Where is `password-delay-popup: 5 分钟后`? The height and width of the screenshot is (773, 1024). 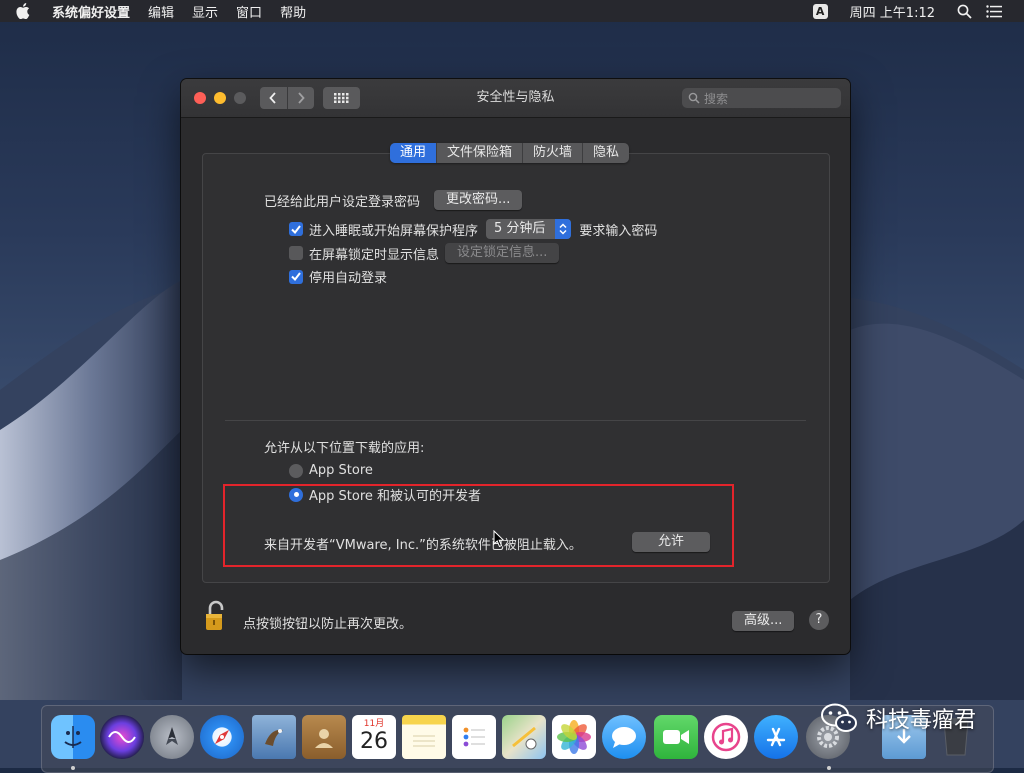 password-delay-popup: 5 分钟后 is located at coordinates (529, 229).